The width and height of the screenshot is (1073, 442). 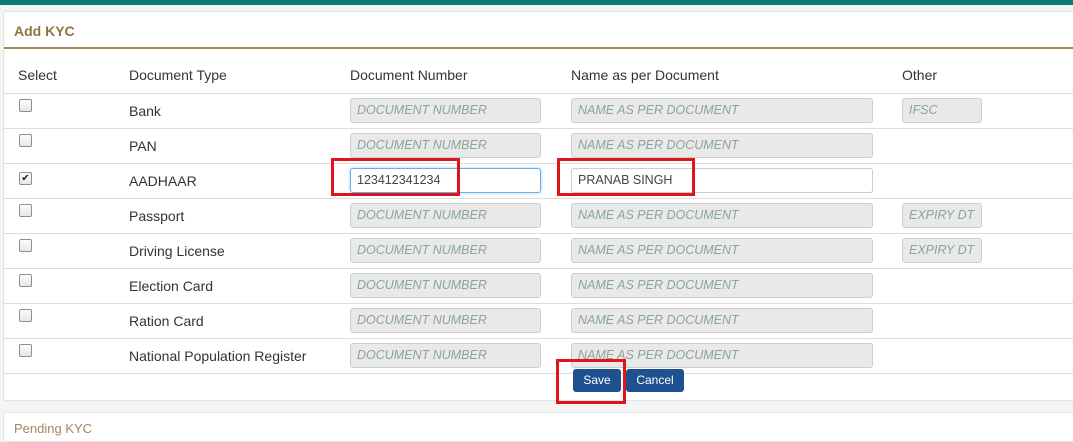 I want to click on select-cell: ✔, so click(x=66, y=181).